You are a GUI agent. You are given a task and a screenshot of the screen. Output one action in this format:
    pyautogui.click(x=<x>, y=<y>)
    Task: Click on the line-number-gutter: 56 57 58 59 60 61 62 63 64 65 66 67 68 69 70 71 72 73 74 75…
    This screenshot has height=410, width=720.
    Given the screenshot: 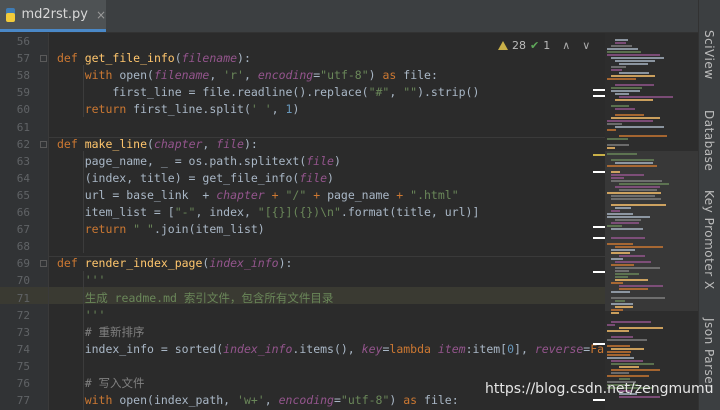 What is the action you would take?
    pyautogui.click(x=24, y=221)
    